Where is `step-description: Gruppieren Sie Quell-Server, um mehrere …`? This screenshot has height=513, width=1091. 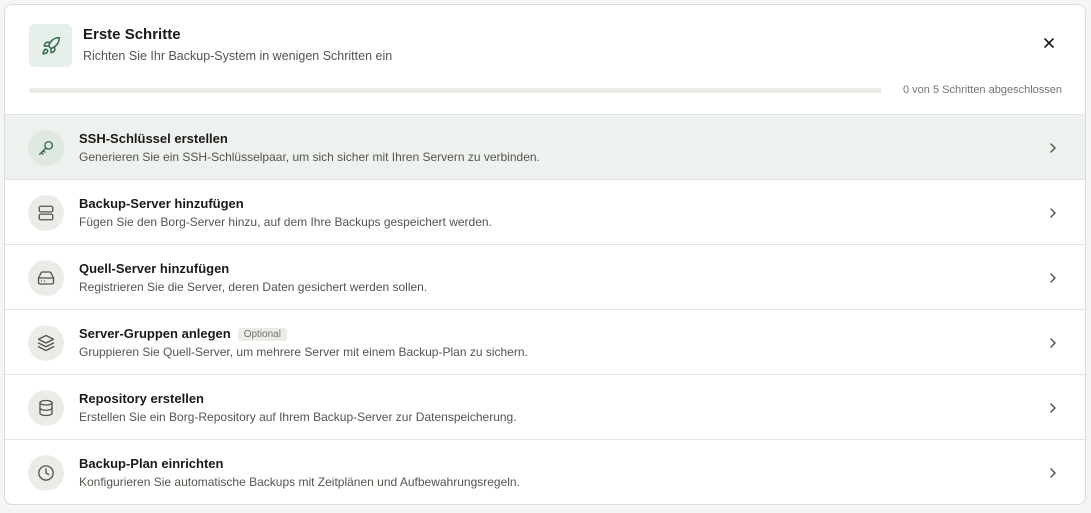 step-description: Gruppieren Sie Quell-Server, um mehrere … is located at coordinates (303, 352).